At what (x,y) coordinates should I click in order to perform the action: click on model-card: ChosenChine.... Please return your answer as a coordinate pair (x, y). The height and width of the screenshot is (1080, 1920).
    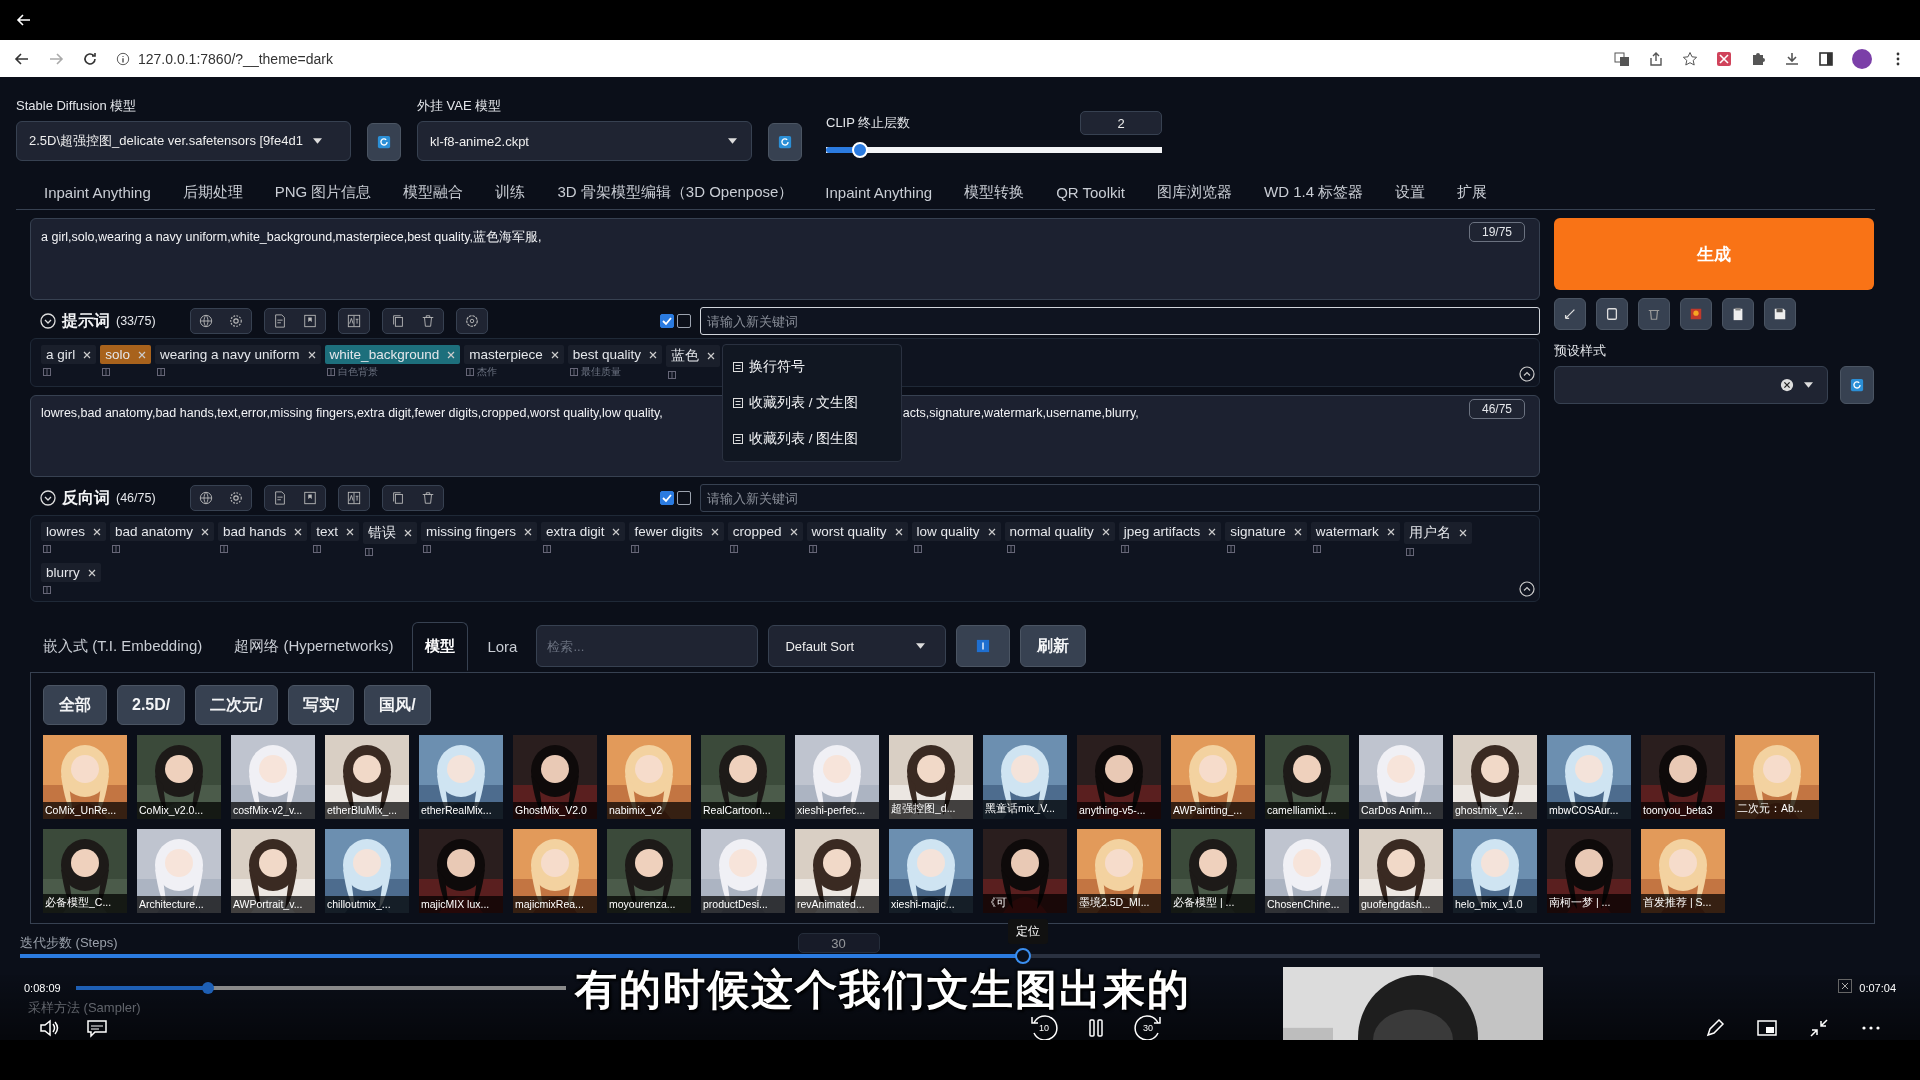
    Looking at the image, I should click on (1307, 871).